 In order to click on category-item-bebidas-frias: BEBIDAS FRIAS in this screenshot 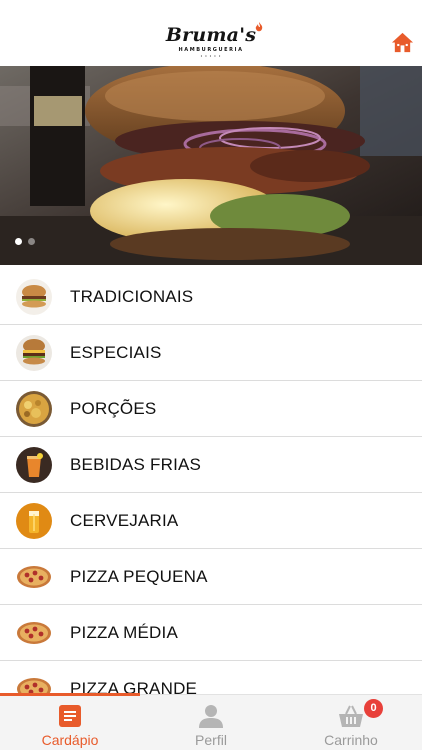, I will do `click(211, 465)`.